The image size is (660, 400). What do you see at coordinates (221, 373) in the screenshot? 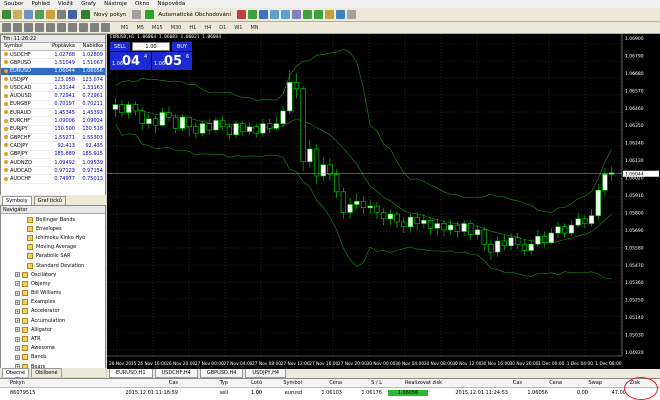
I see `tab-gbpusd-h4: GBPUSD,H4` at bounding box center [221, 373].